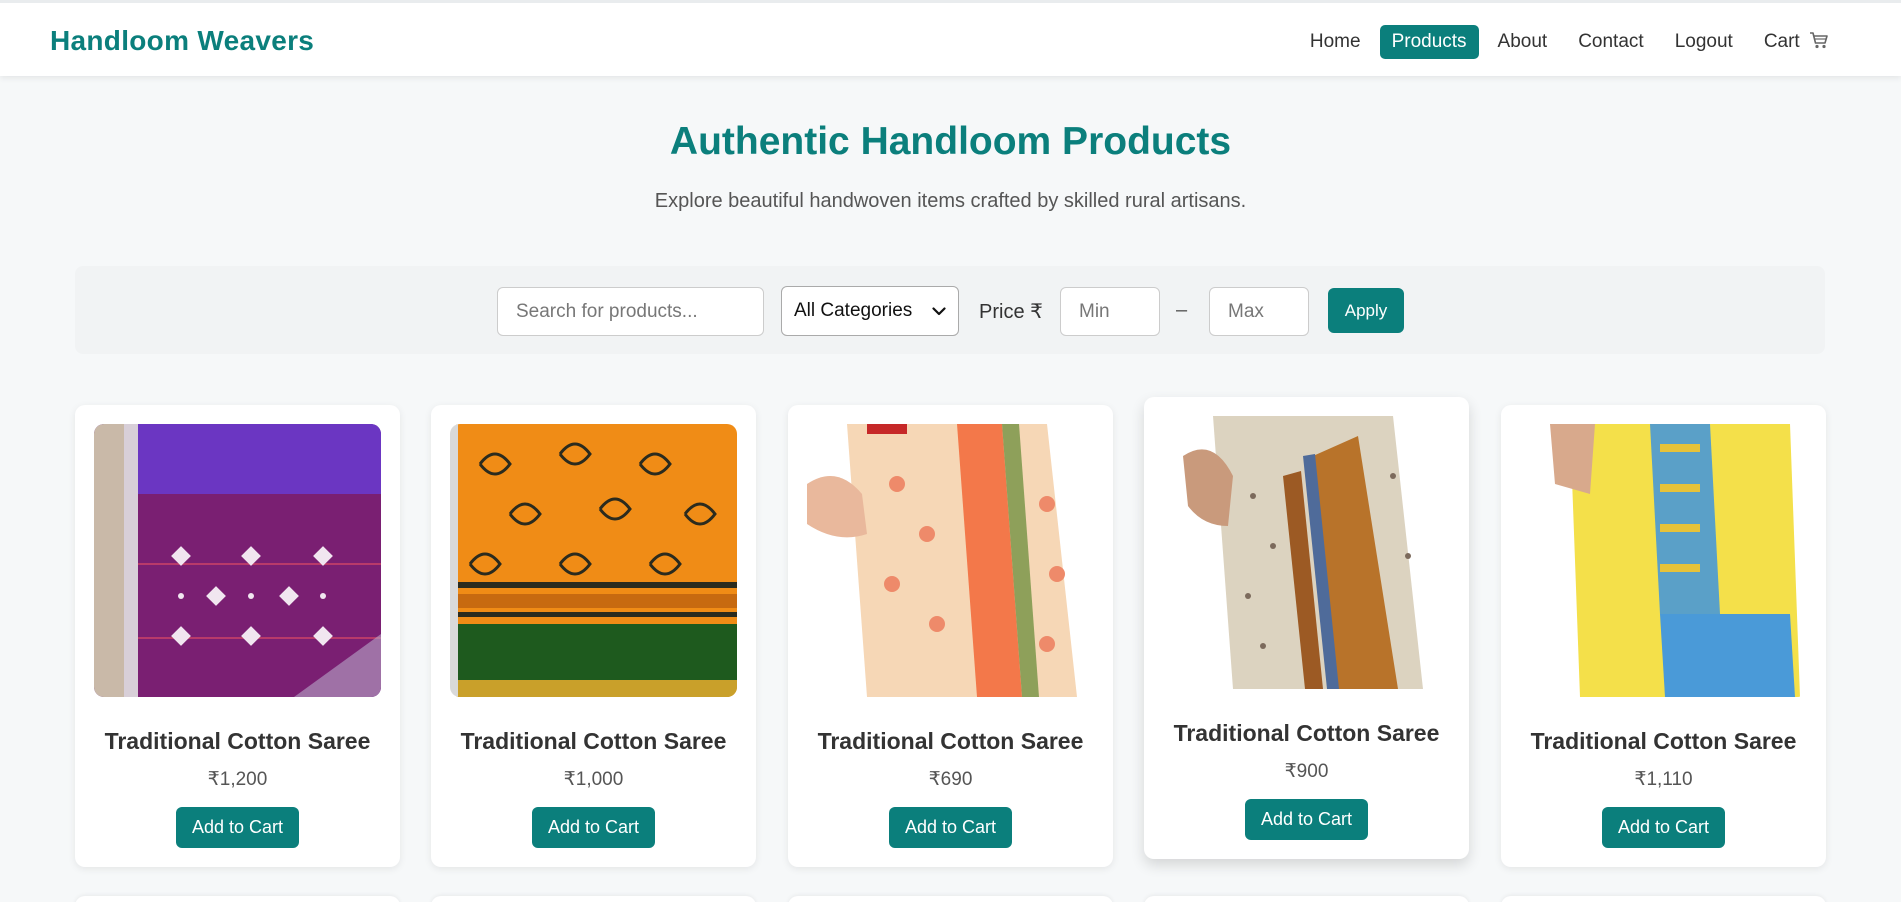  I want to click on price-max-input, so click(1259, 311).